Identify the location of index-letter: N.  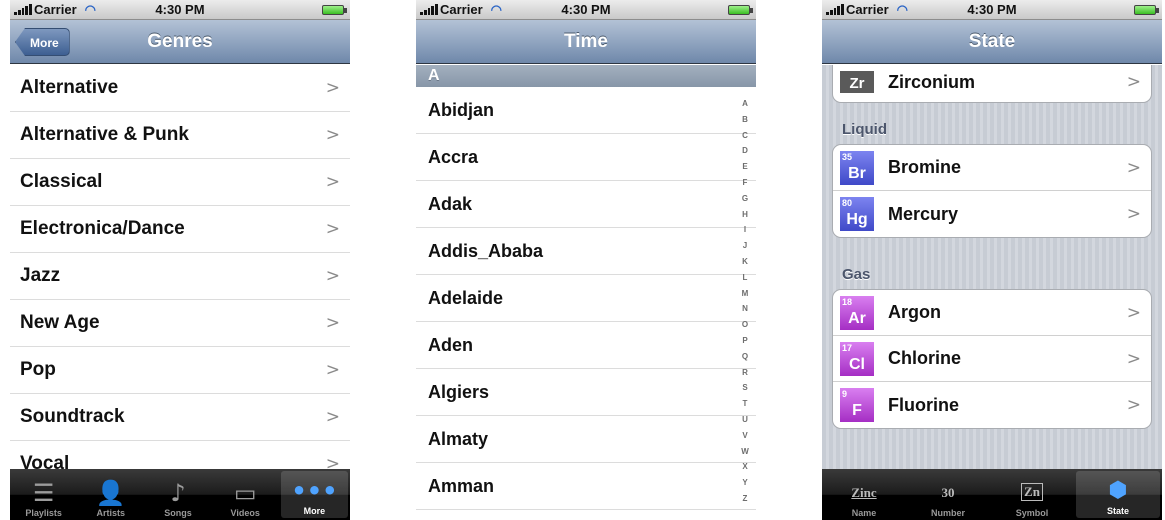
(745, 309).